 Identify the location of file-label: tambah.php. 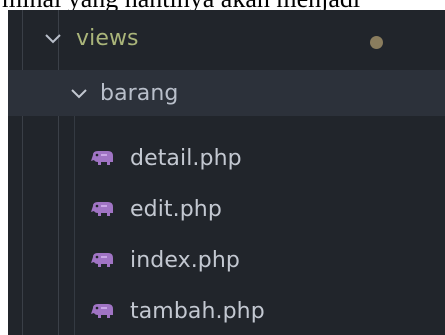
(197, 311).